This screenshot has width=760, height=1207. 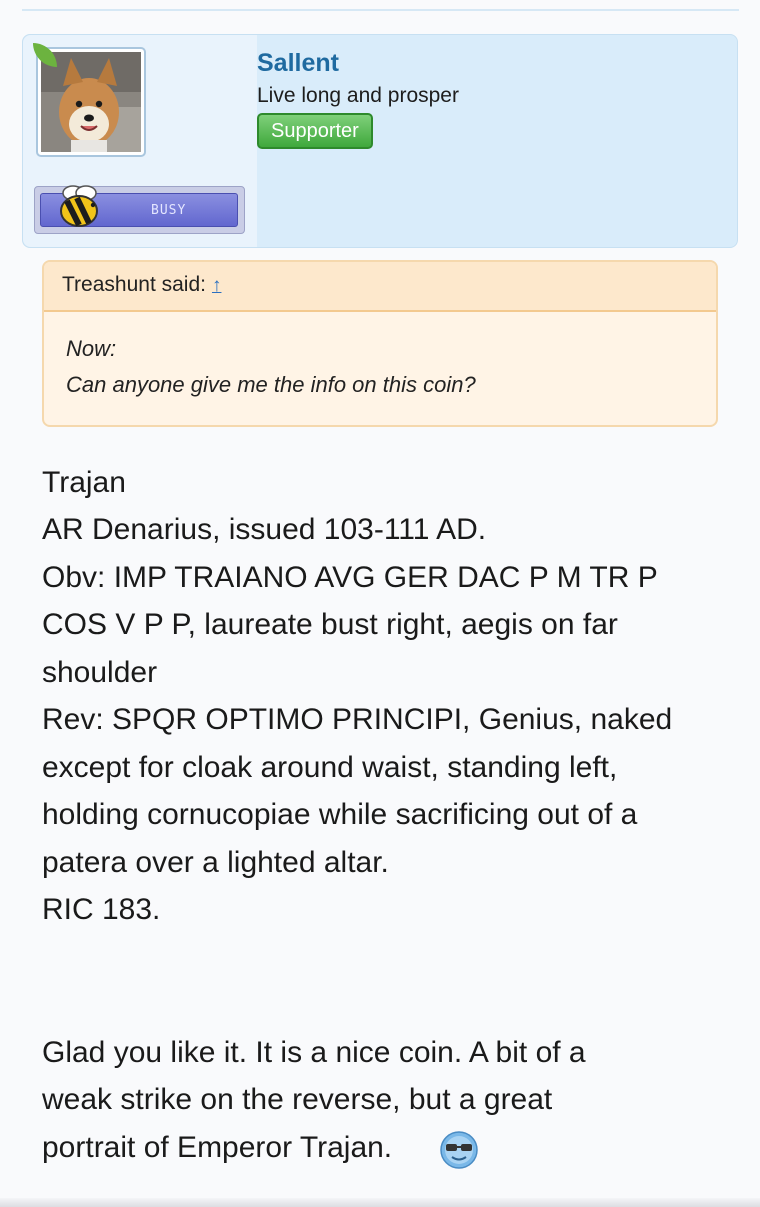 What do you see at coordinates (101, 909) in the screenshot?
I see `post-text-line: RIC 183.` at bounding box center [101, 909].